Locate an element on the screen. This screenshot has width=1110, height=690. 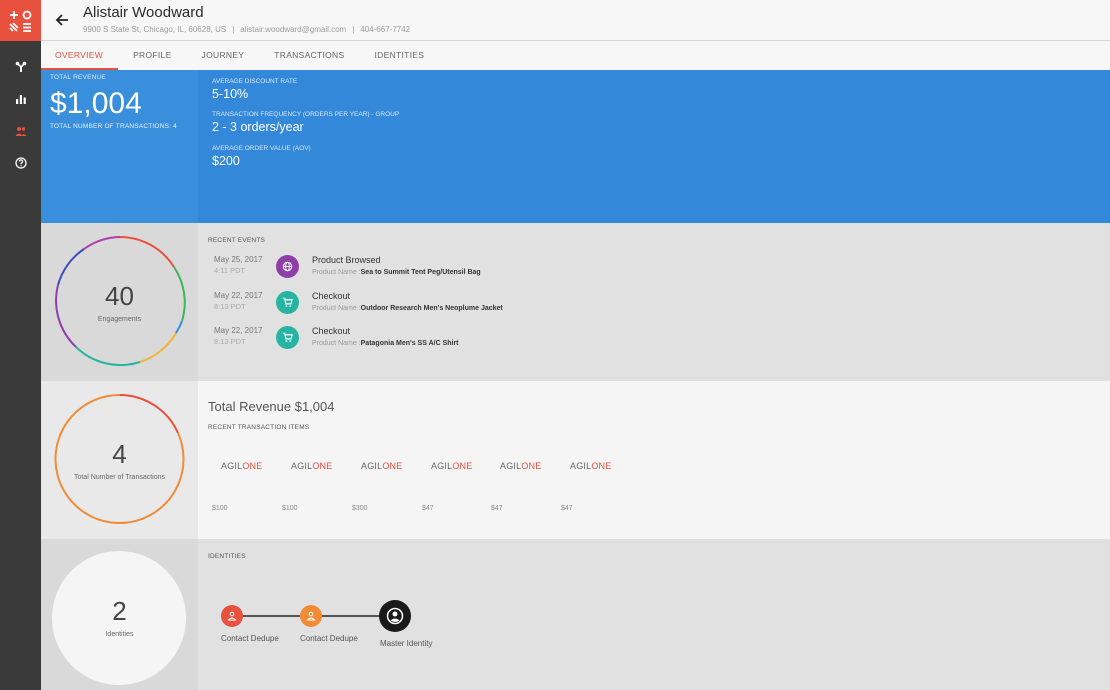
customer-name: Alistair Woodward is located at coordinates (143, 12).